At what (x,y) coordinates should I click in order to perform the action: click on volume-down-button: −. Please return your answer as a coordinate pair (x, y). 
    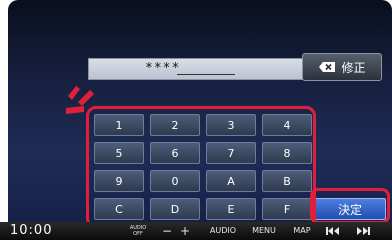
    Looking at the image, I should click on (167, 231).